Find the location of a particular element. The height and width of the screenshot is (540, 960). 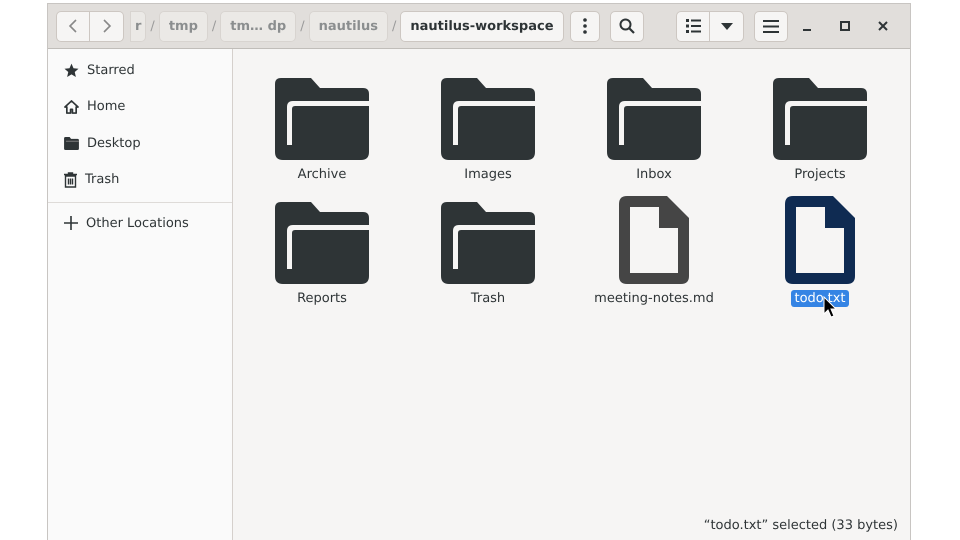

sidebar-item: Desktop is located at coordinates (140, 143).